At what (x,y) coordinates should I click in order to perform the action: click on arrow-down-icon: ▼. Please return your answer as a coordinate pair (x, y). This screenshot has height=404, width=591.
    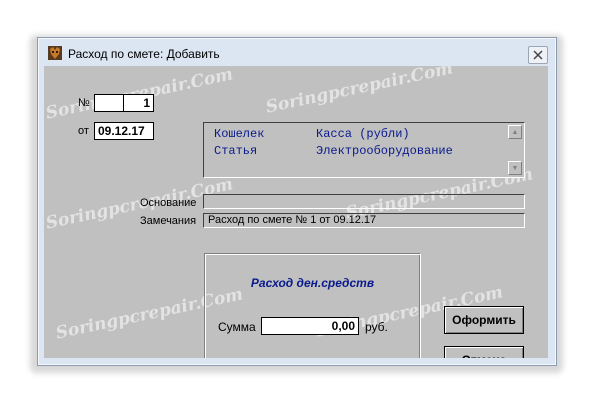
    Looking at the image, I should click on (515, 168).